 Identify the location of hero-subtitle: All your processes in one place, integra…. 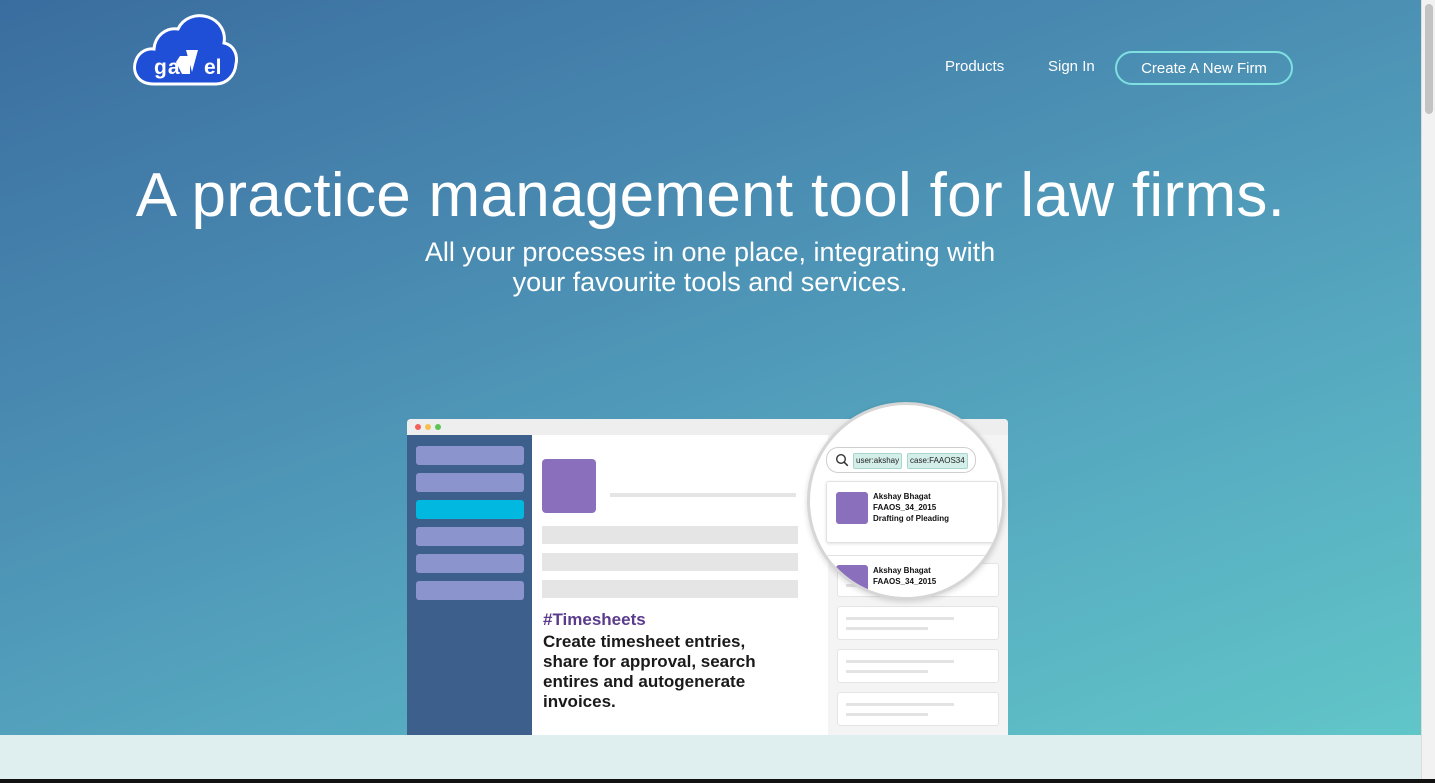
(710, 267).